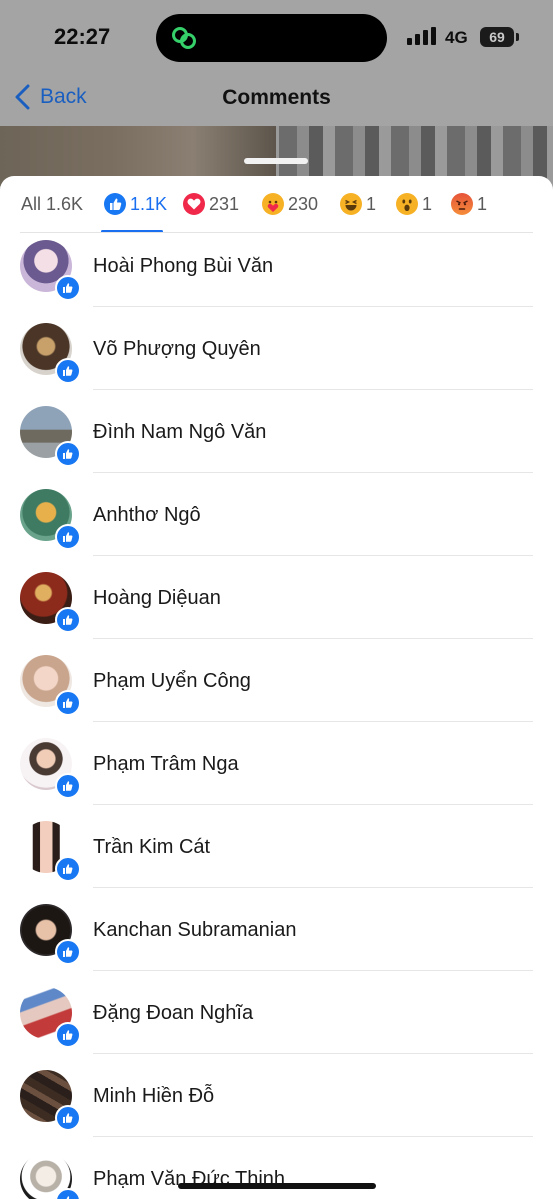 The image size is (553, 1199). Describe the element at coordinates (147, 515) in the screenshot. I see `reactor-name: Anhthơ Ngô` at that location.